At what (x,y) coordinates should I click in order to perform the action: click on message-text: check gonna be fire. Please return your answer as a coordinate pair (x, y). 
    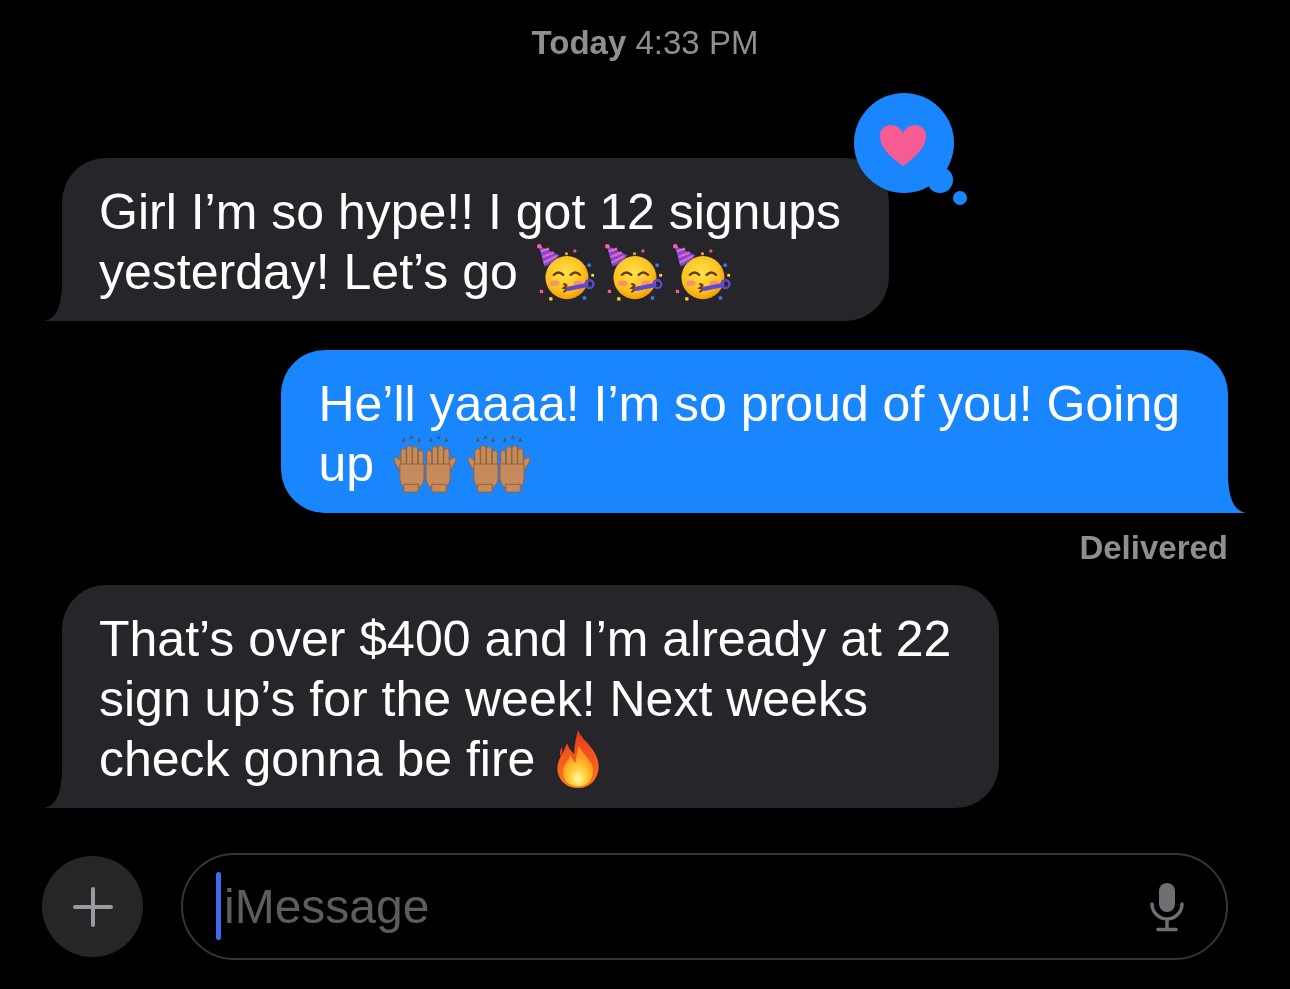
    Looking at the image, I should click on (317, 759).